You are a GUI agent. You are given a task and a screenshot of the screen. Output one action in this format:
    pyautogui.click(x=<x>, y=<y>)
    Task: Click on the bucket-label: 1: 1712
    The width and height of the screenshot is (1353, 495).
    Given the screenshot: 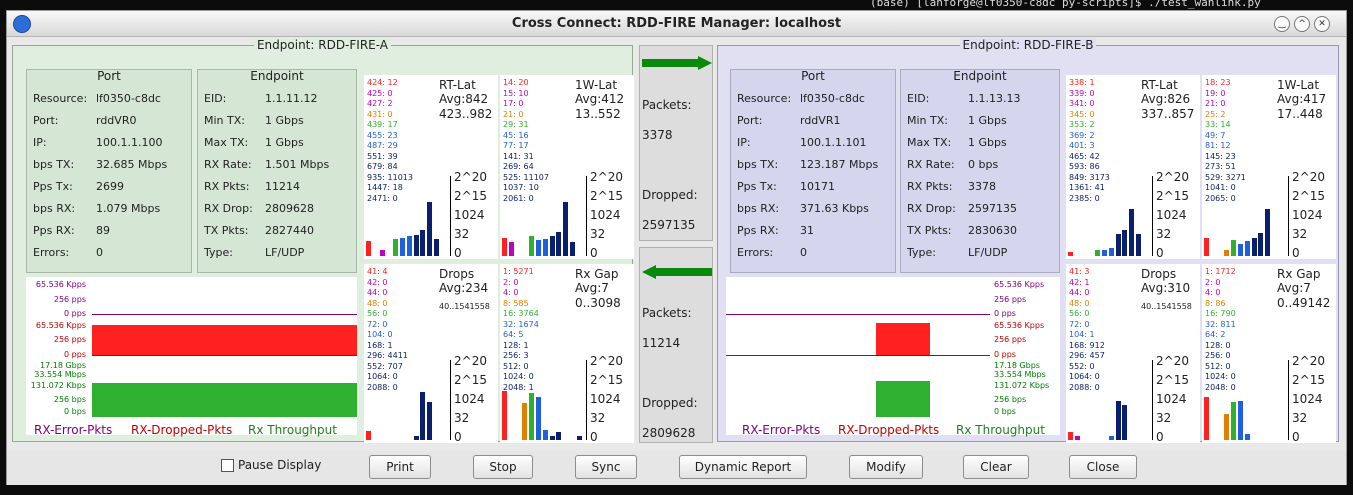 What is the action you would take?
    pyautogui.click(x=1220, y=271)
    